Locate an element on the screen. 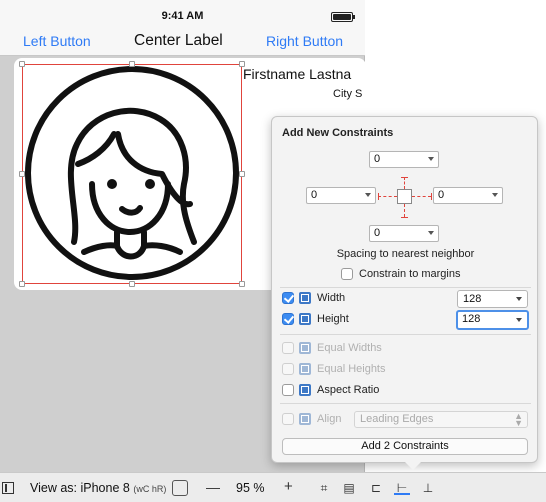  align-label: Align is located at coordinates (329, 419).